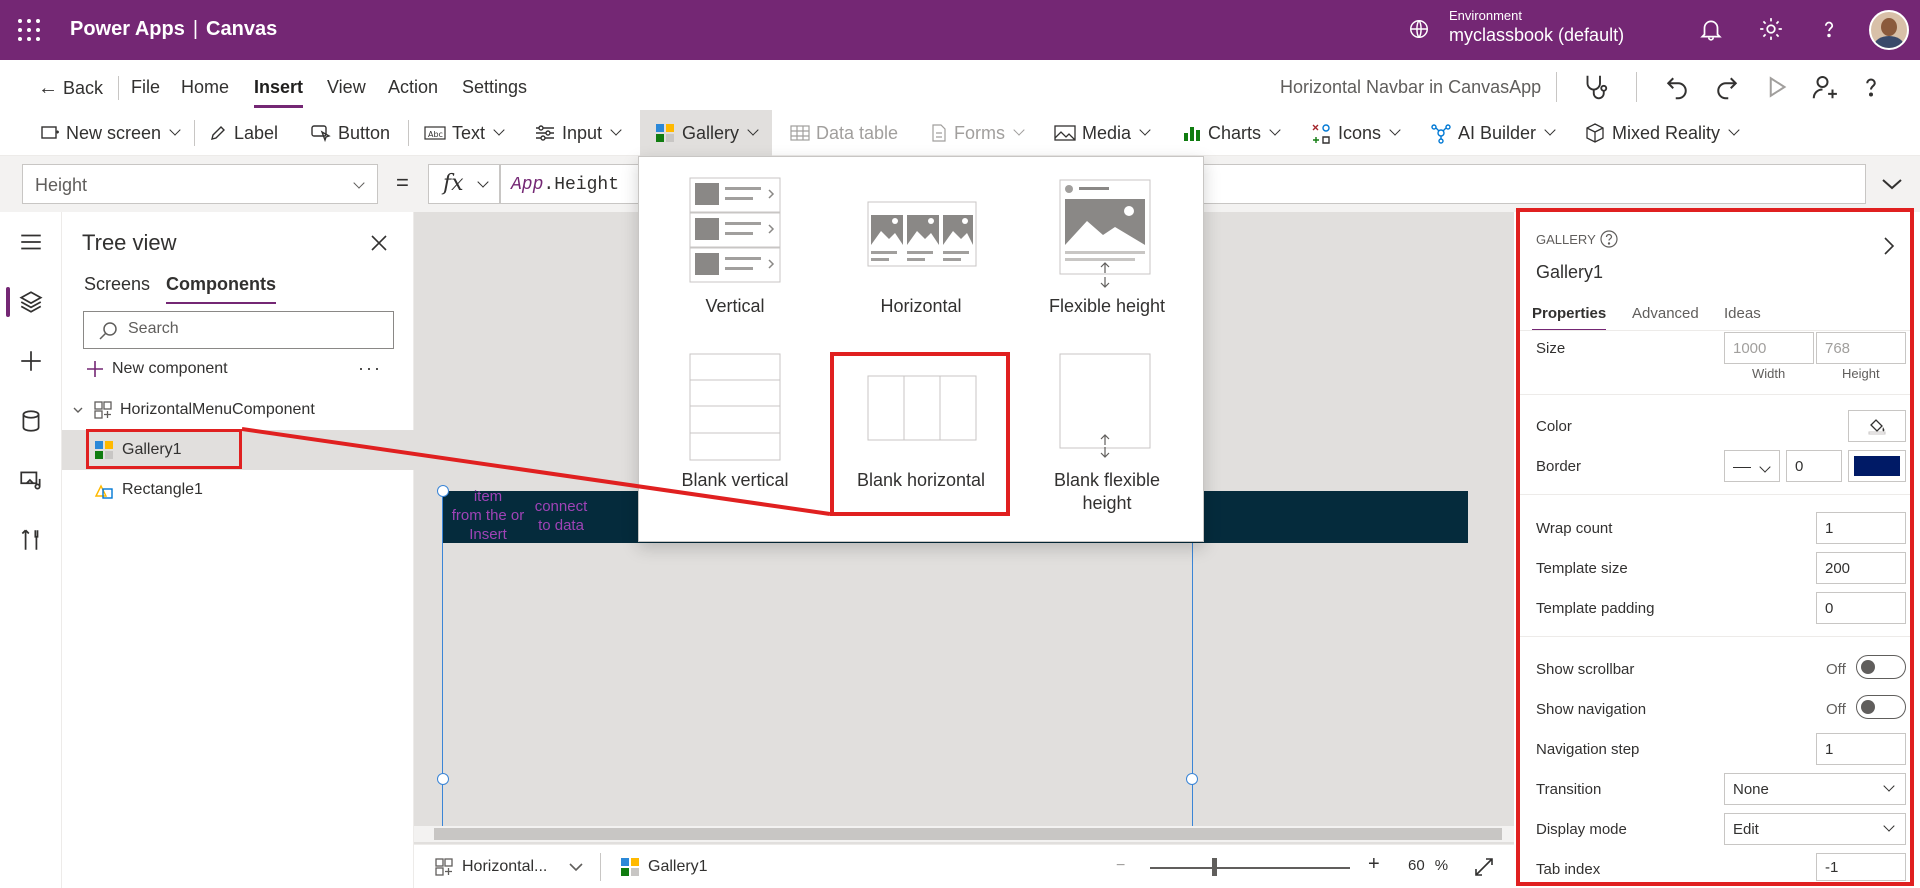  Describe the element at coordinates (31, 242) in the screenshot. I see `hamburger-icon` at that location.